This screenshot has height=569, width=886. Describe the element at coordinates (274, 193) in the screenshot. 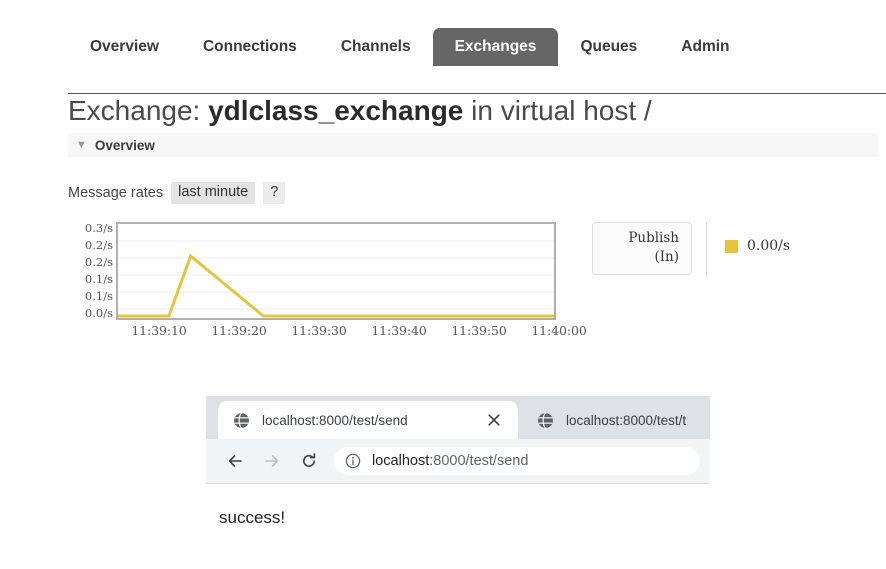

I see `help-button: ?` at that location.